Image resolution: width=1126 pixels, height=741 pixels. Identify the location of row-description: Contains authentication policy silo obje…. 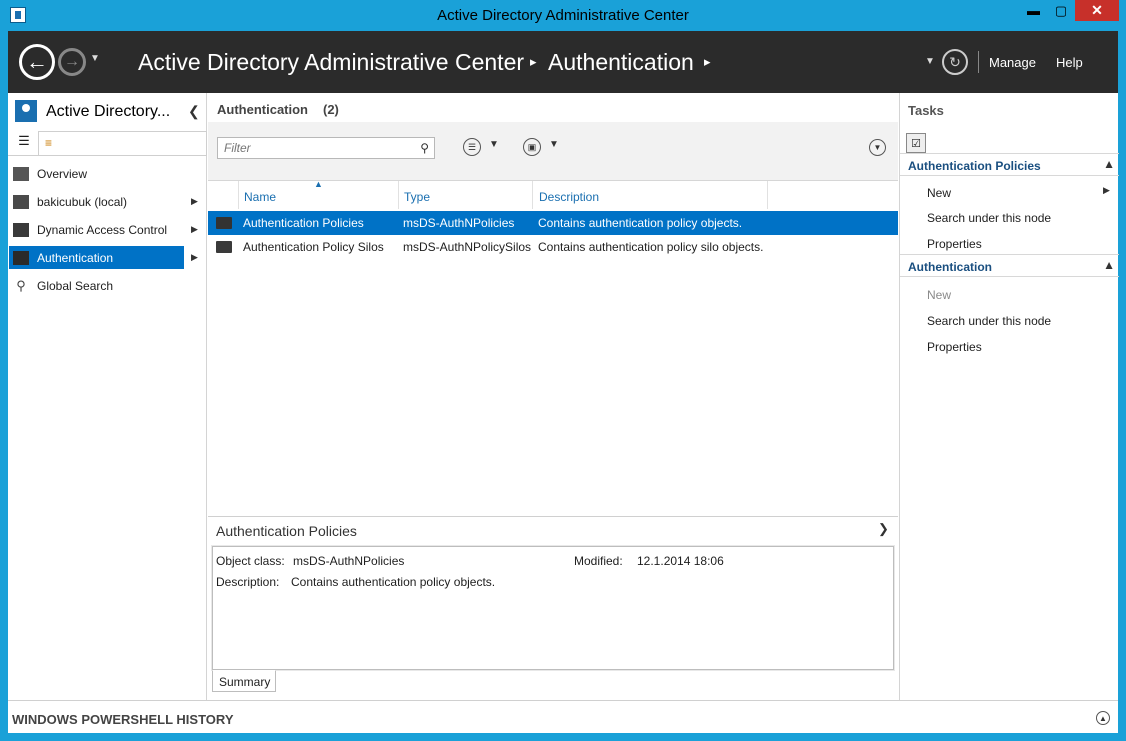
(651, 247).